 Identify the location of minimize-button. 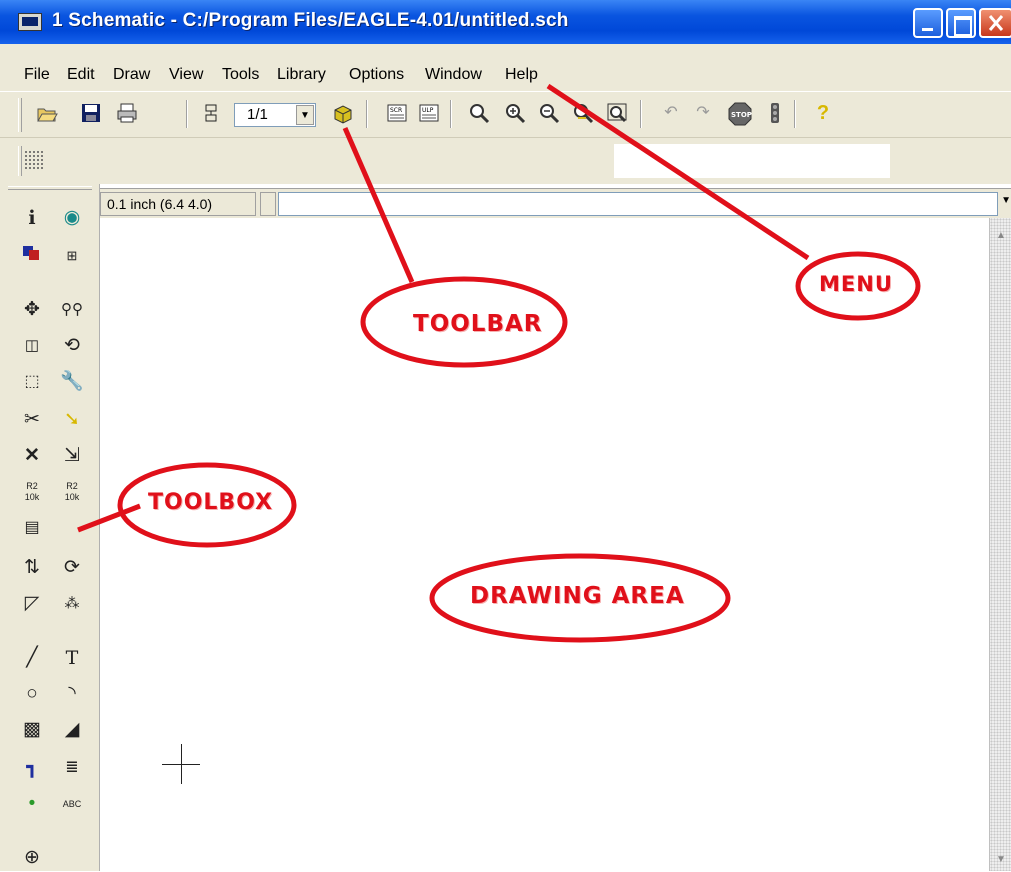
(928, 23).